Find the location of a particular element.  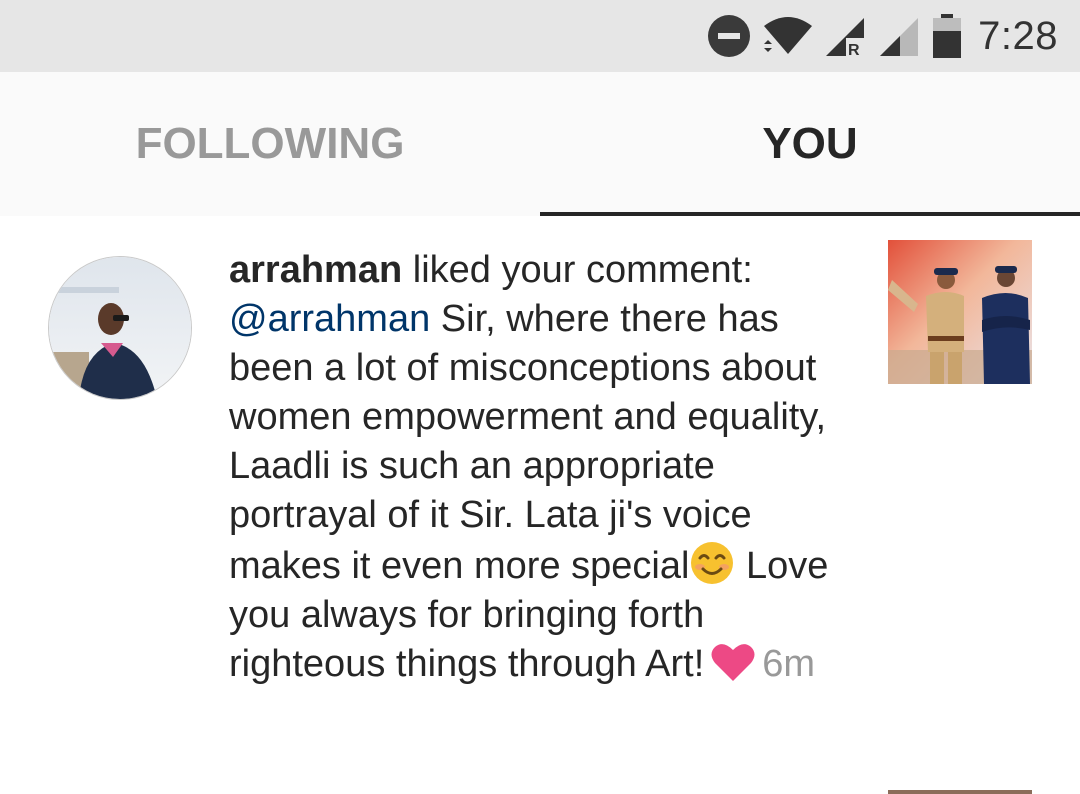

wifi-icon is located at coordinates (788, 36).